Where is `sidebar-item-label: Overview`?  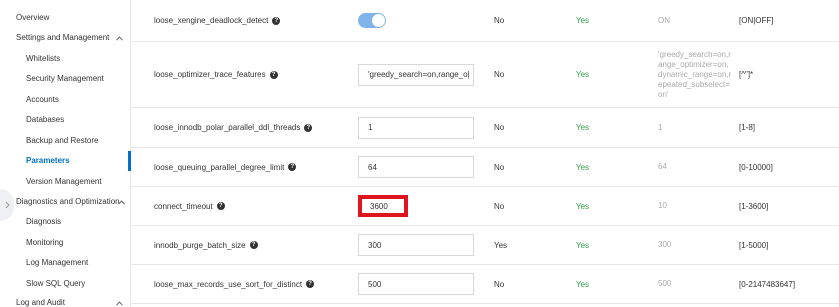
sidebar-item-label: Overview is located at coordinates (33, 17).